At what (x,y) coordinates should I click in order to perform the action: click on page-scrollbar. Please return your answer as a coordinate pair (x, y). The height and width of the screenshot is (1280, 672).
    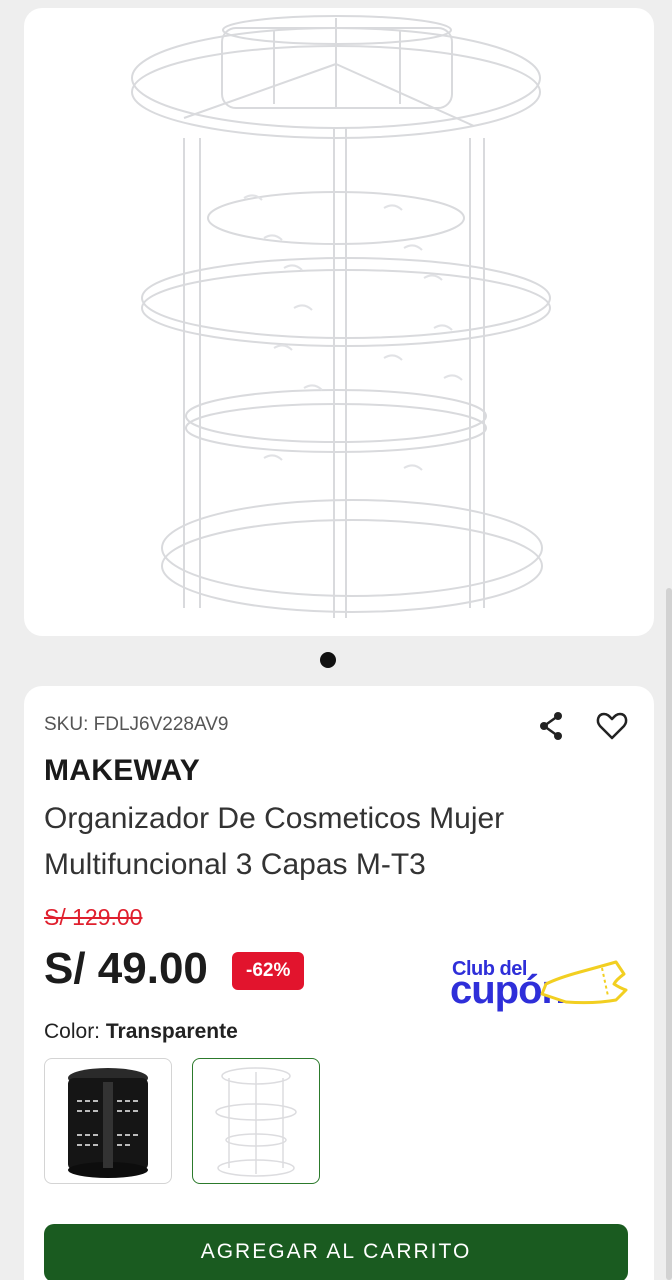
    Looking at the image, I should click on (669, 934).